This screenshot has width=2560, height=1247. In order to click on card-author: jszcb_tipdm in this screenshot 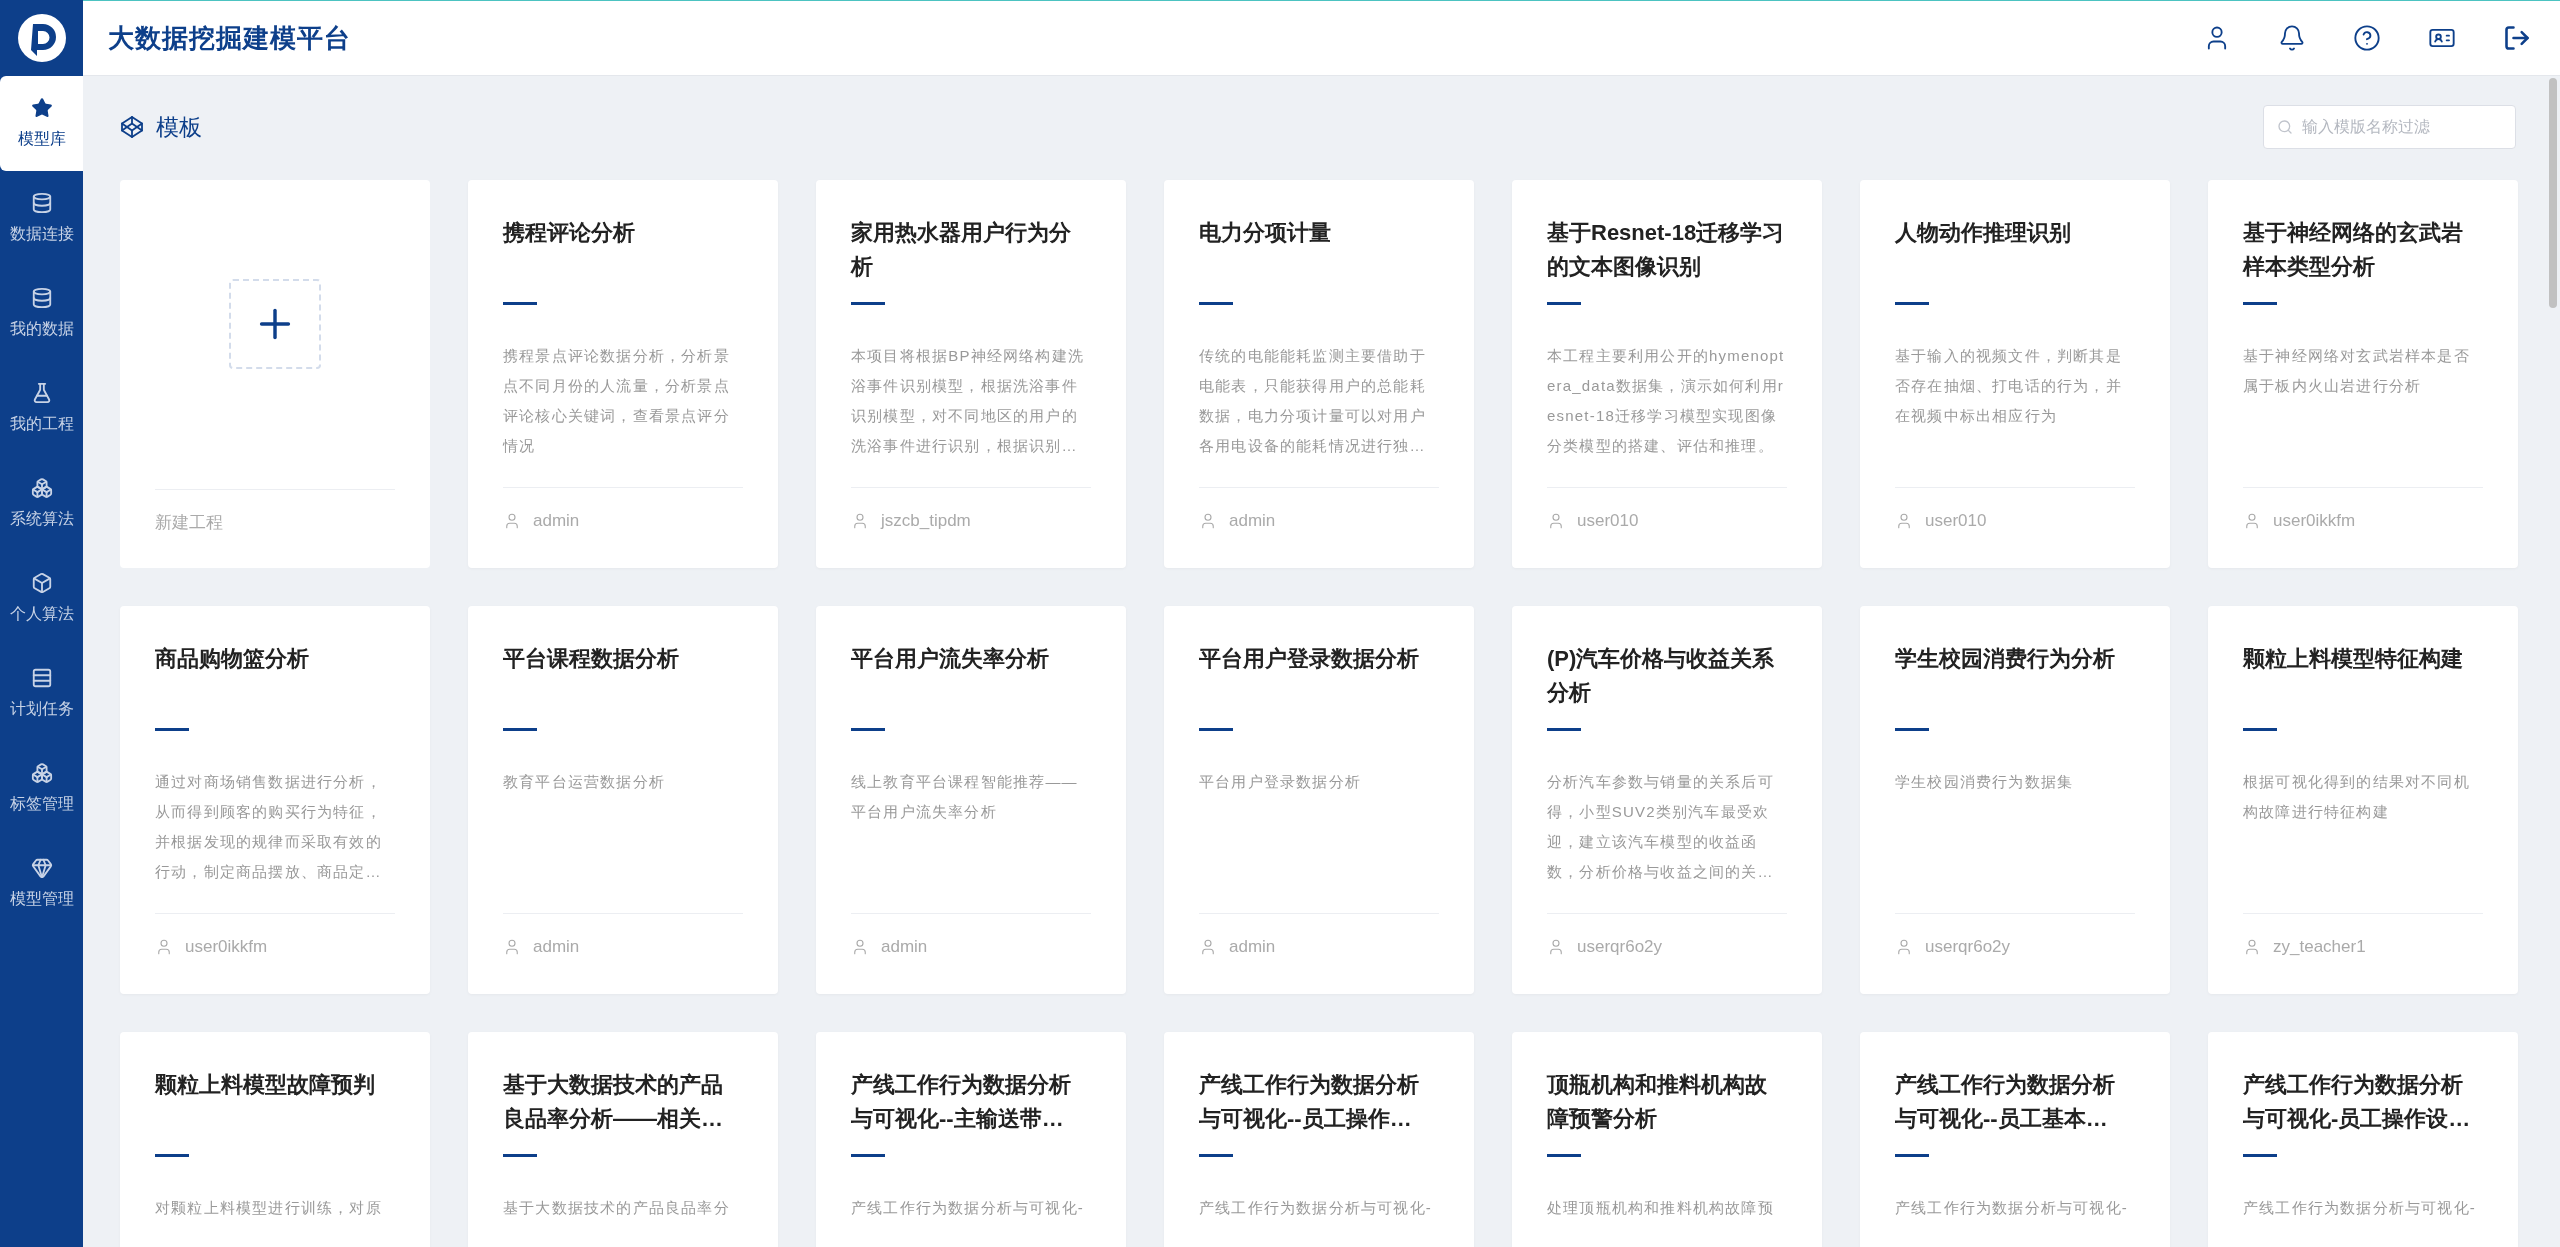, I will do `click(926, 521)`.